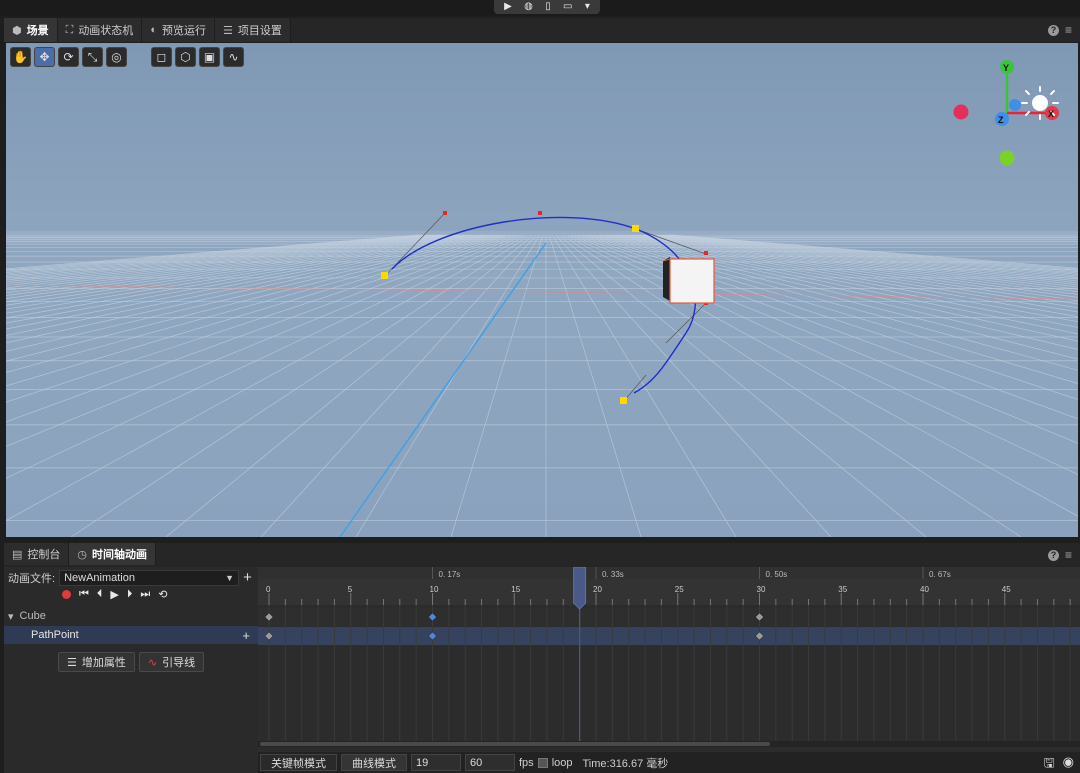 The width and height of the screenshot is (1080, 773). What do you see at coordinates (1006, 68) in the screenshot?
I see `gizmo-y-label: Y` at bounding box center [1006, 68].